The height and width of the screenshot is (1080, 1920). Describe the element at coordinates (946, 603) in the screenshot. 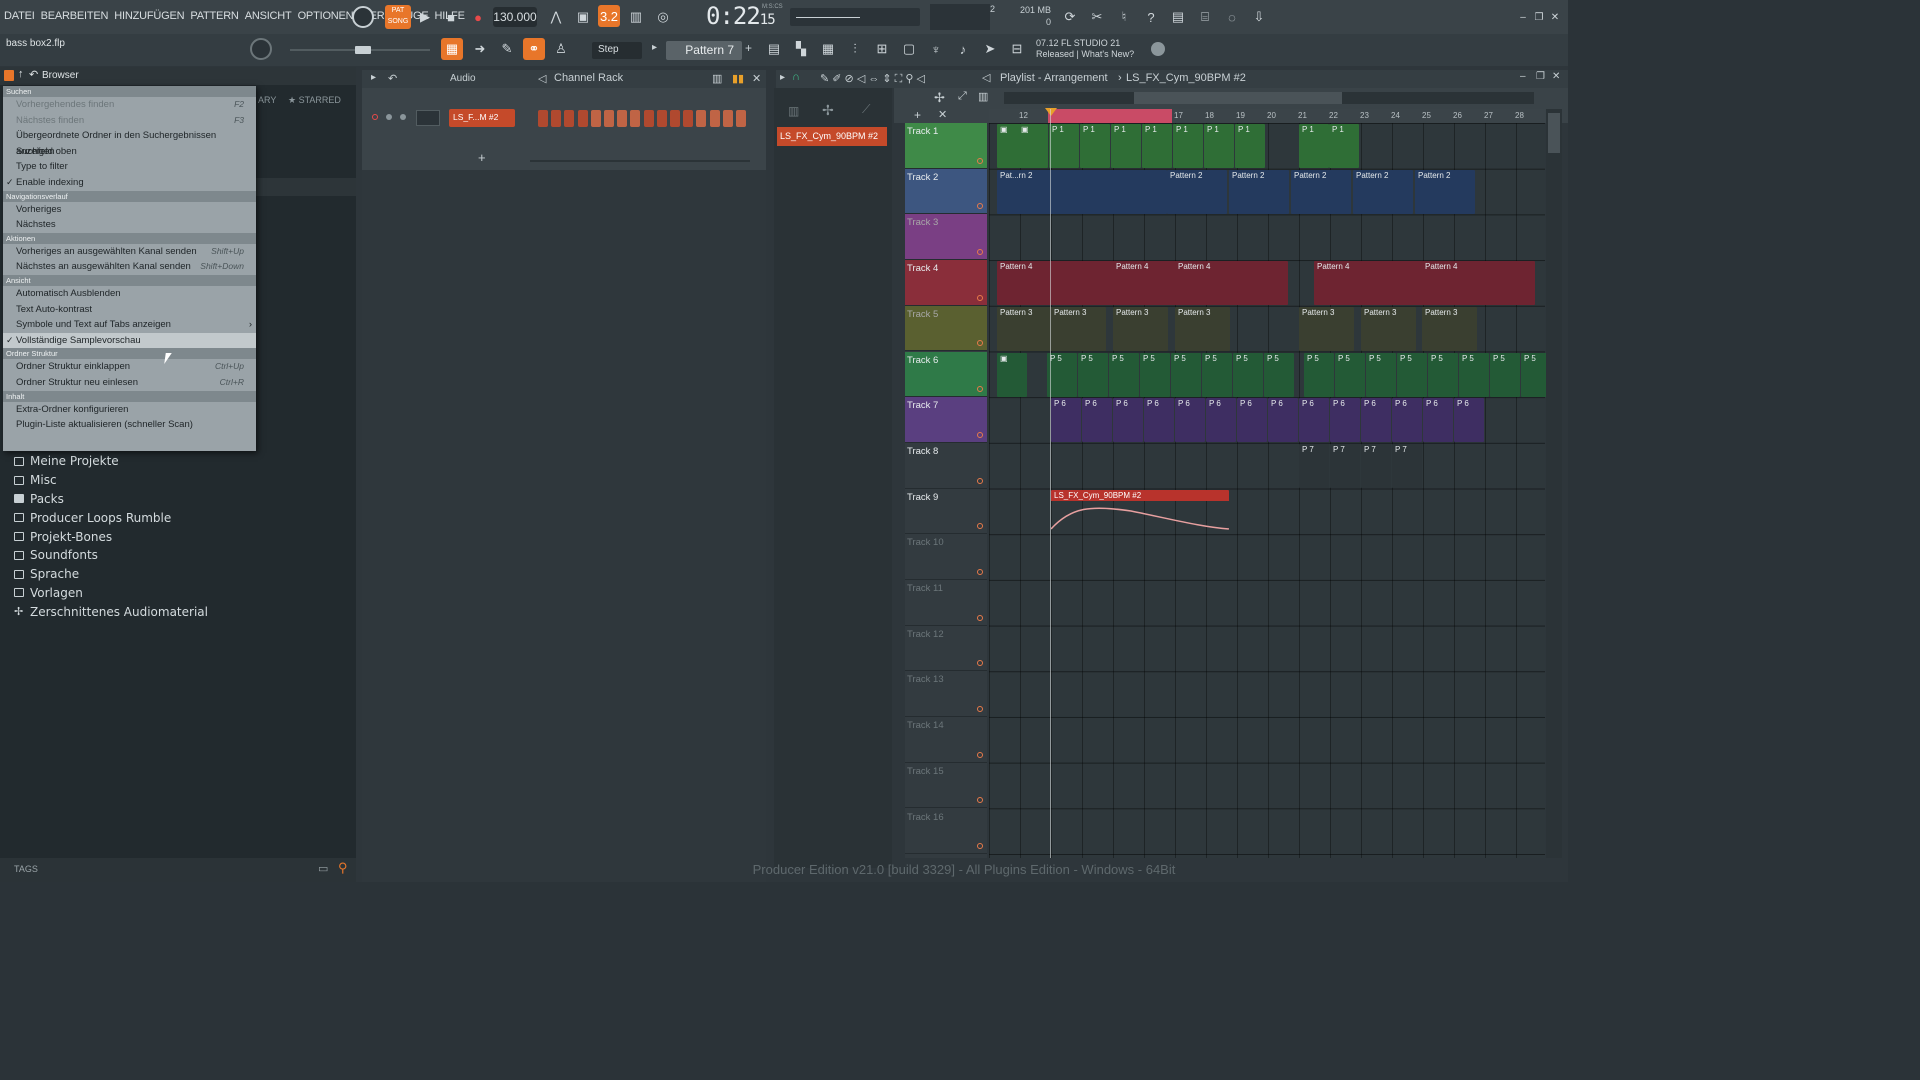

I see `track-header: Track 11` at that location.